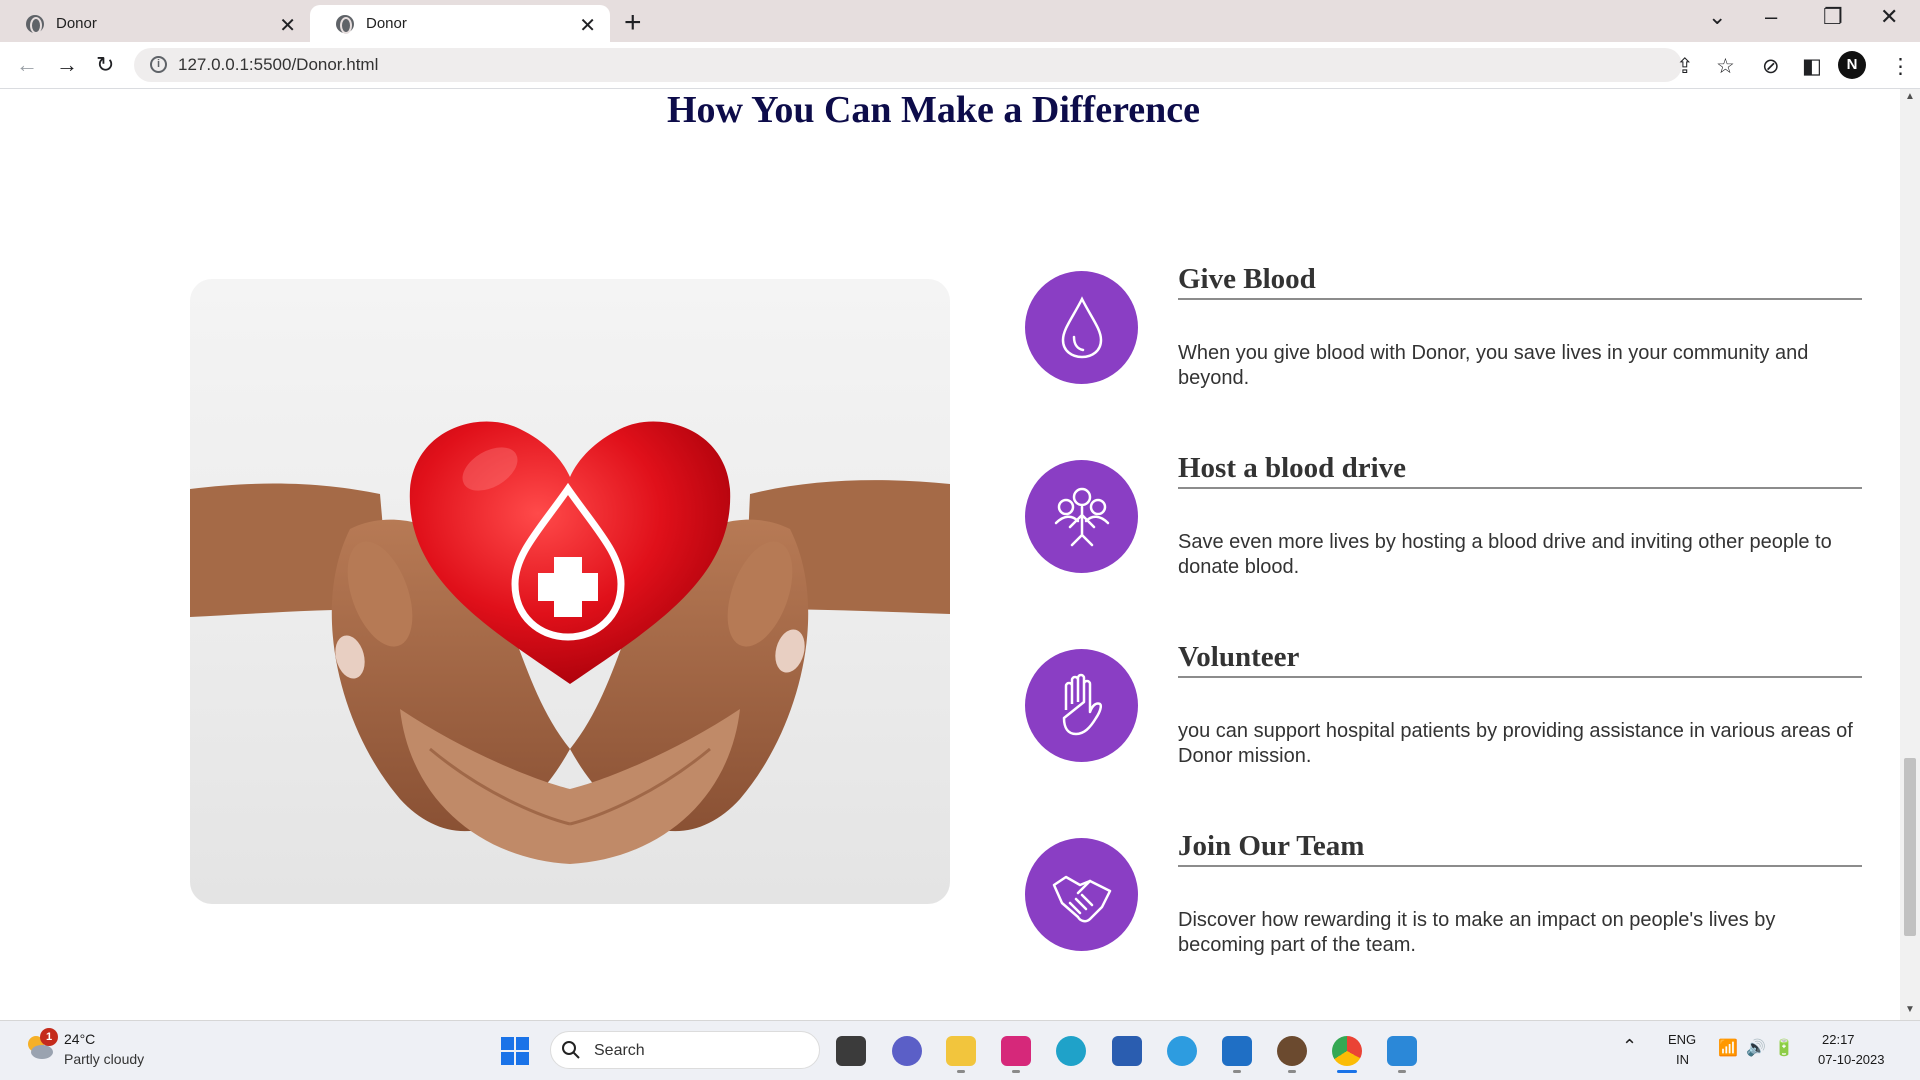  What do you see at coordinates (1292, 468) in the screenshot?
I see `option-title: Host a blood drive` at bounding box center [1292, 468].